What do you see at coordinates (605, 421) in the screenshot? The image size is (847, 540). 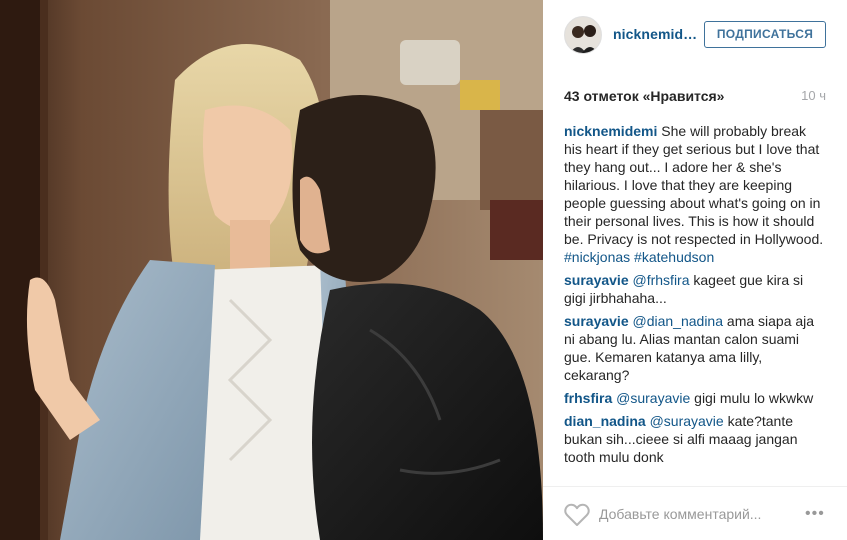 I see `comment-username: dian_nadina` at bounding box center [605, 421].